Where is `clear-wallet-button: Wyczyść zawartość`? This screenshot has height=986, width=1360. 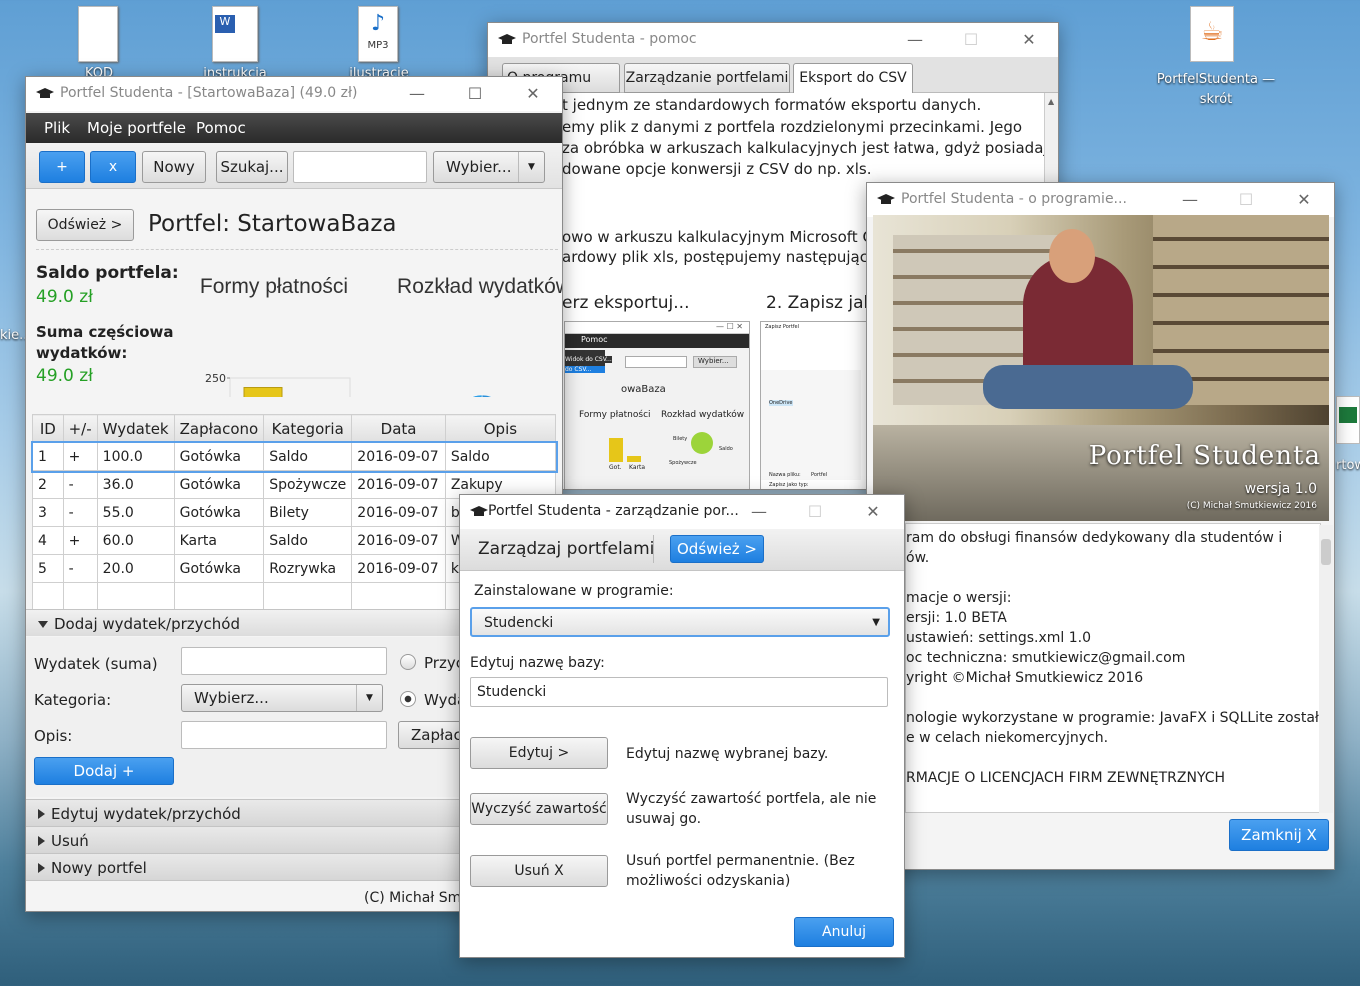 clear-wallet-button: Wyczyść zawartość is located at coordinates (539, 809).